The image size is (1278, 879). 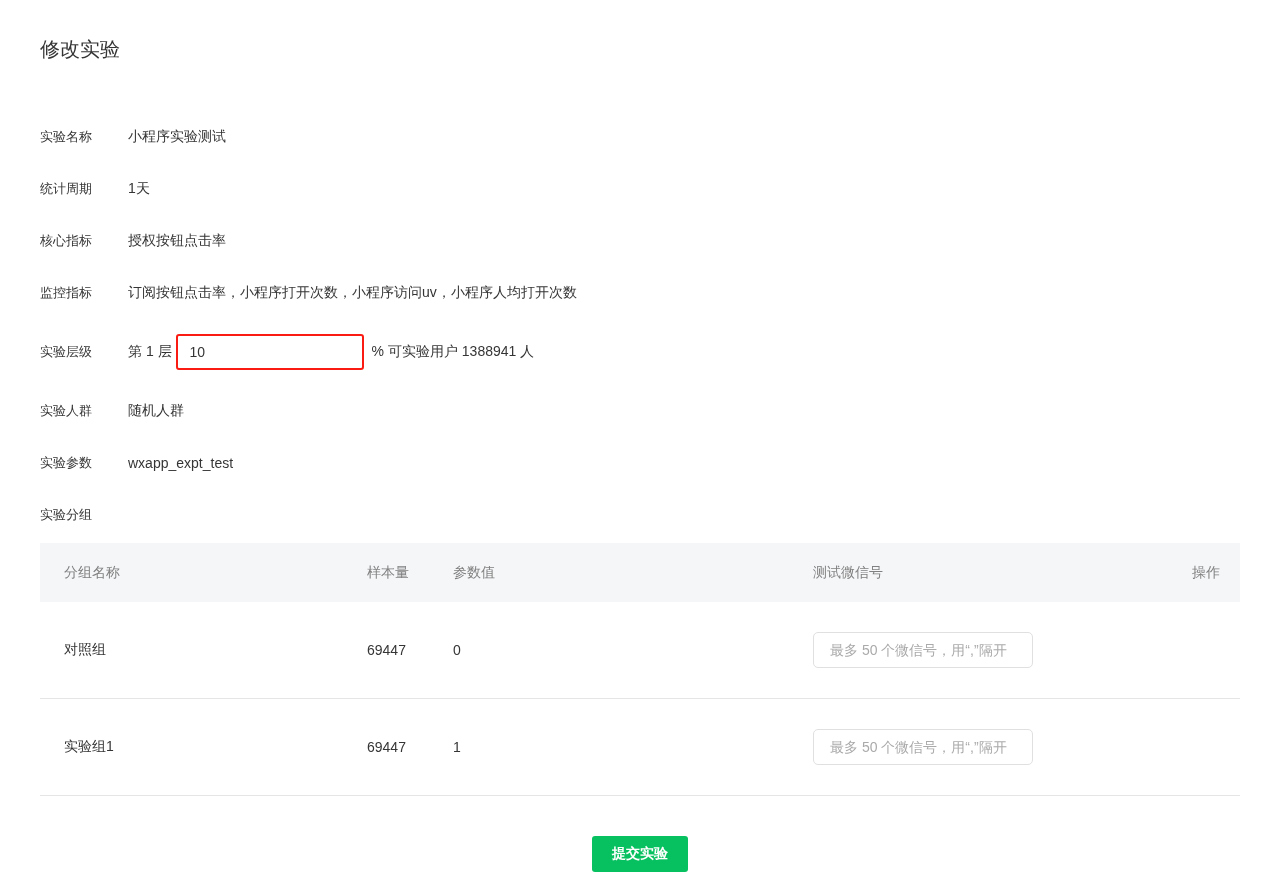 What do you see at coordinates (1206, 572) in the screenshot?
I see `column-header: 操作` at bounding box center [1206, 572].